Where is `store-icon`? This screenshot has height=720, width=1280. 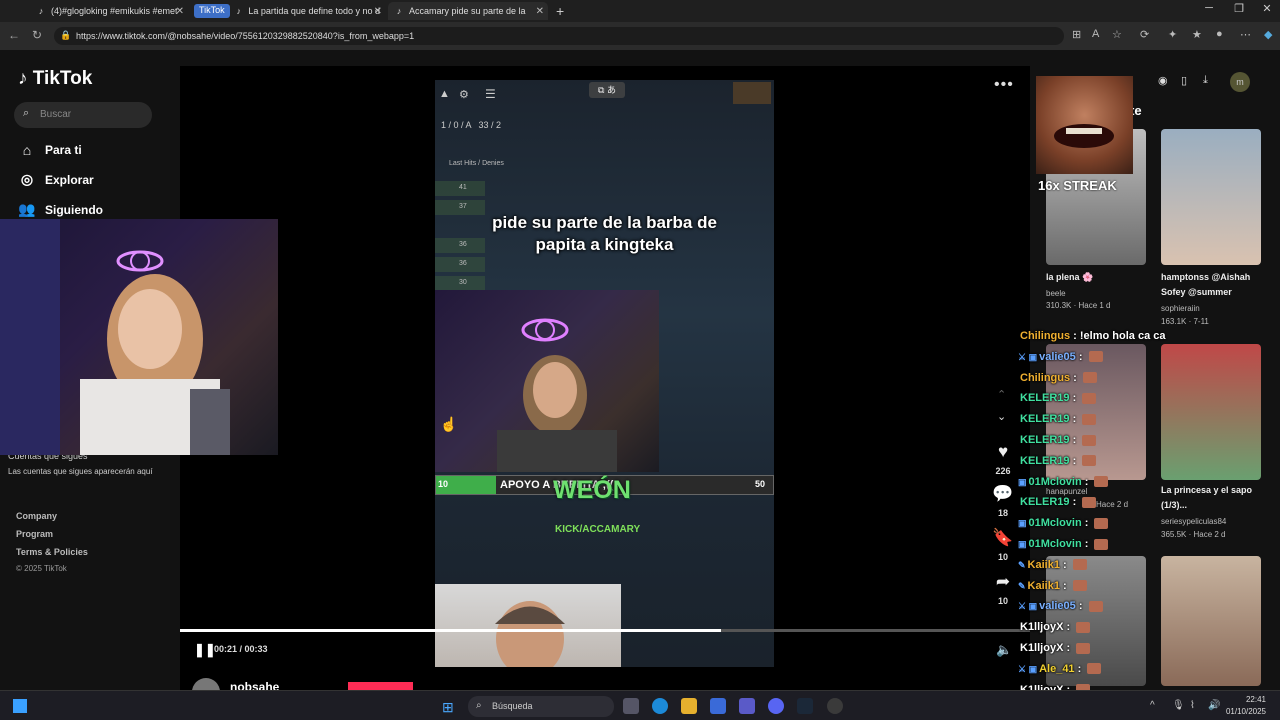
store-icon is located at coordinates (718, 706).